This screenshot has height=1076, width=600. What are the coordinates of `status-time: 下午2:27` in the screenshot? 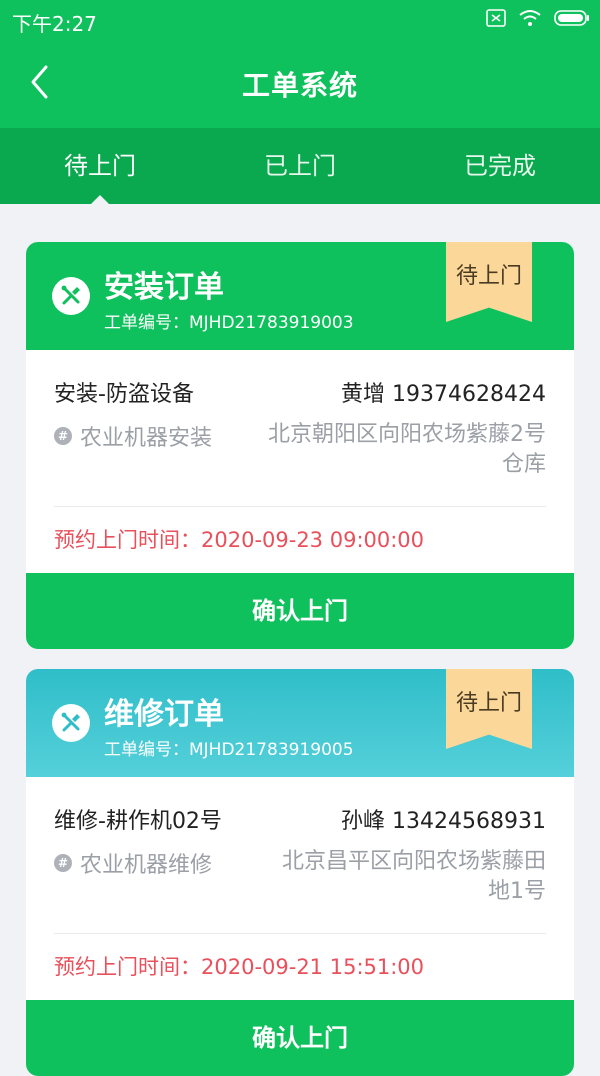 It's located at (54, 24).